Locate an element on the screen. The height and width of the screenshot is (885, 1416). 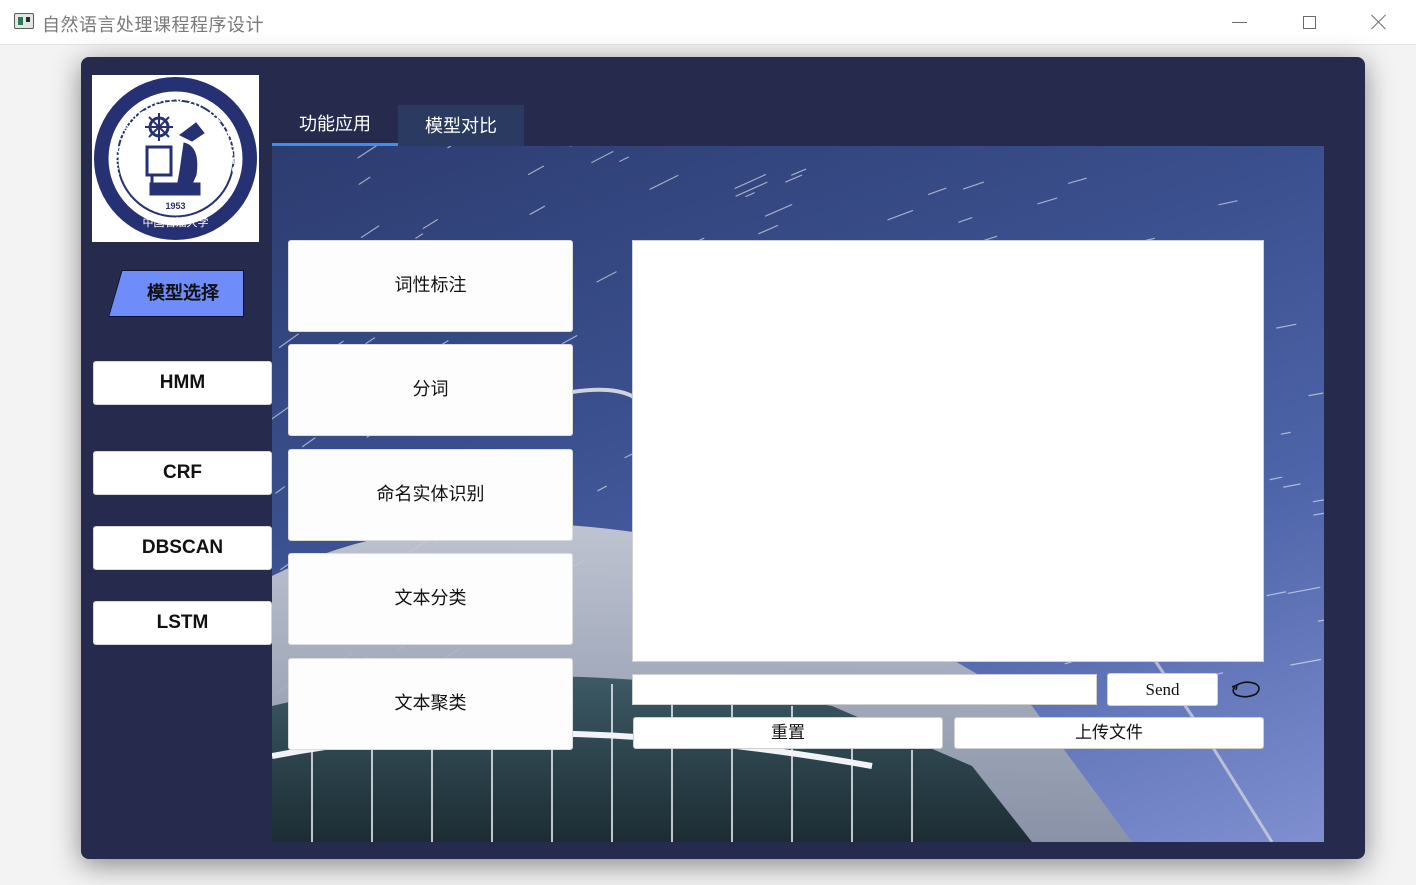
message-input is located at coordinates (864, 689).